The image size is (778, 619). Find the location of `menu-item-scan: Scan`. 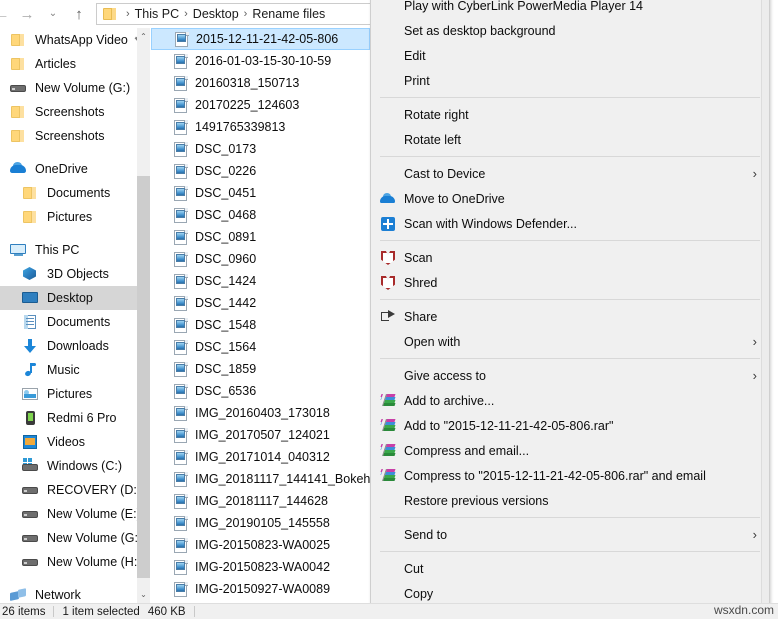

menu-item-scan: Scan is located at coordinates (570, 257).